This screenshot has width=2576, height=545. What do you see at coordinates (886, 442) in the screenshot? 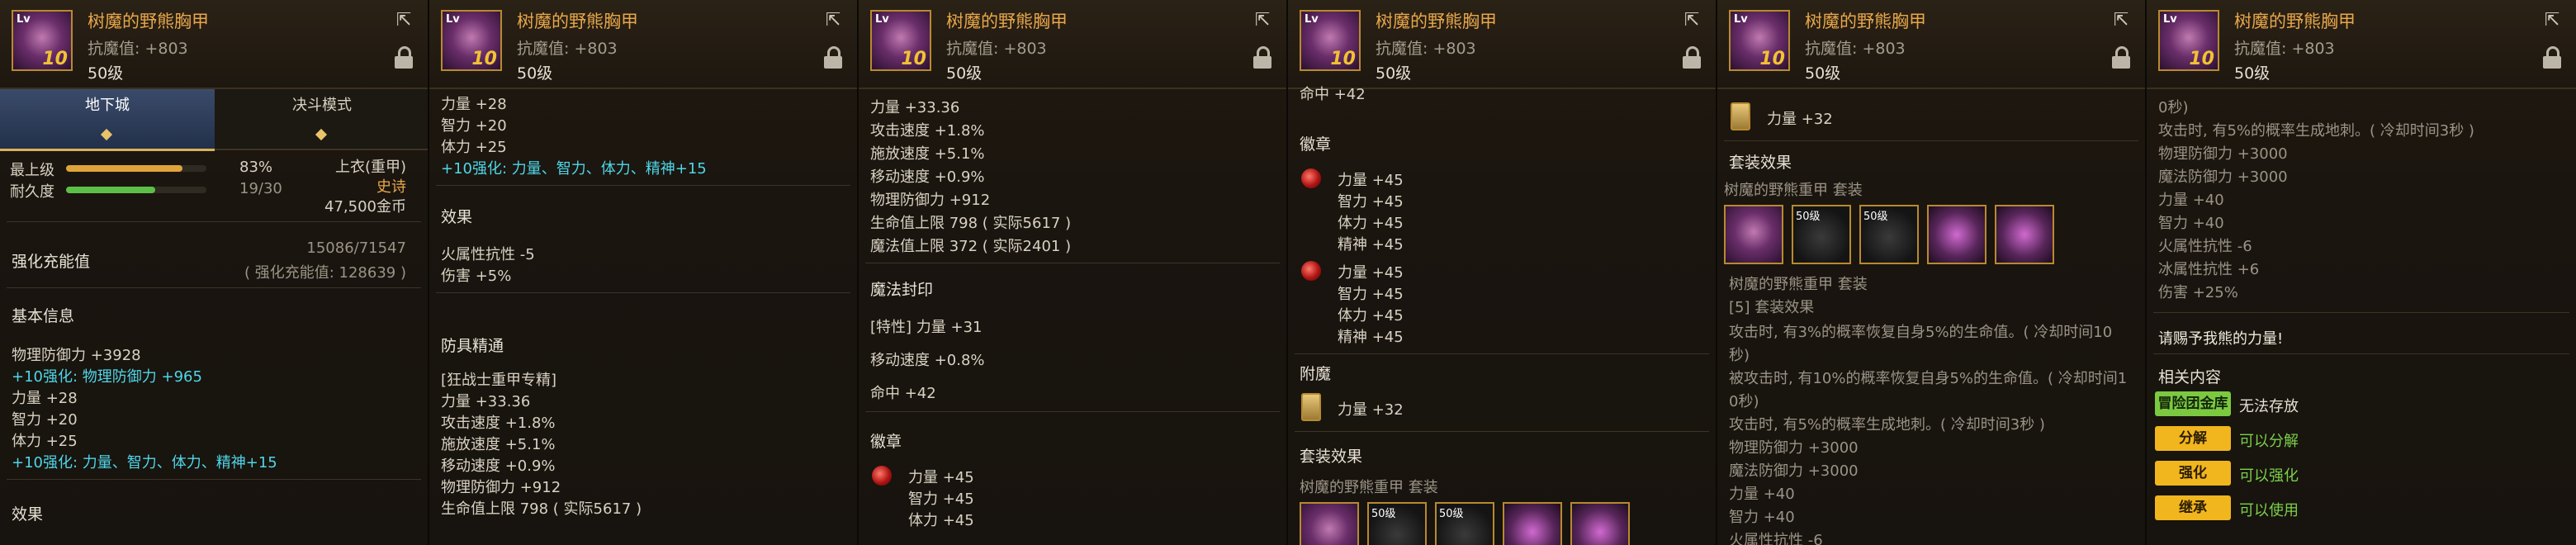
I see `emblem-title: 徽章` at bounding box center [886, 442].